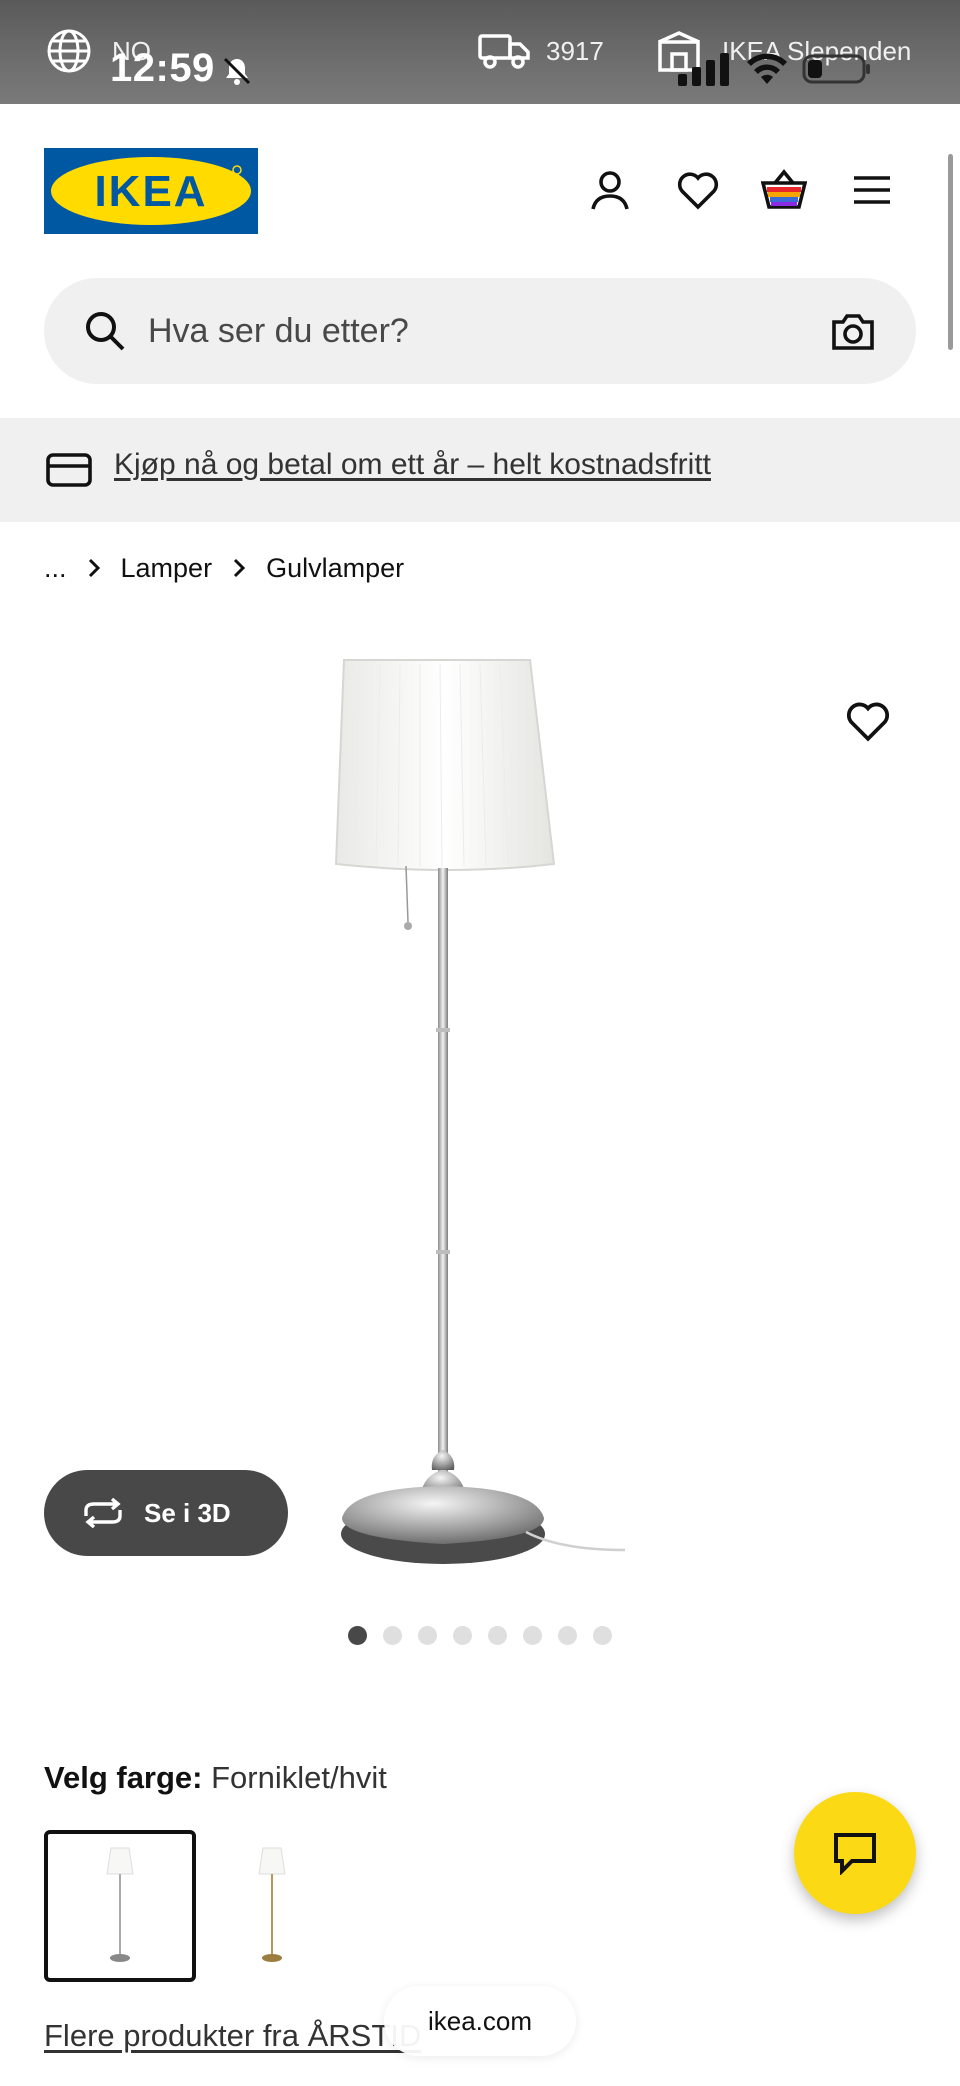 The width and height of the screenshot is (960, 2086). I want to click on cart-icon, so click(784, 189).